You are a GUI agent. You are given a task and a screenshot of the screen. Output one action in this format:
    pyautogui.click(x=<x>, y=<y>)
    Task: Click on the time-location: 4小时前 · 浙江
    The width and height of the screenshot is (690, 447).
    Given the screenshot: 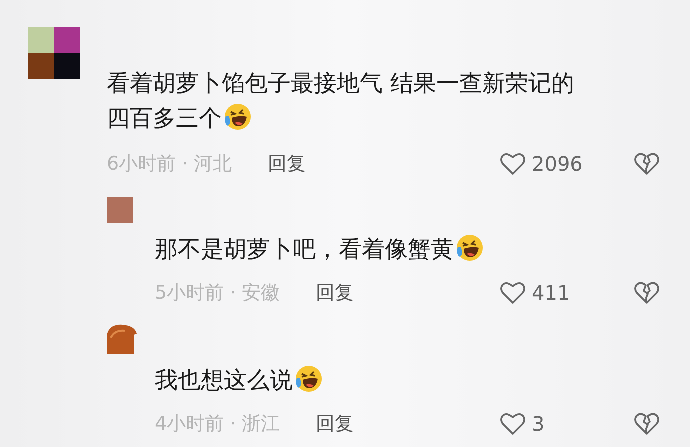 What is the action you would take?
    pyautogui.click(x=217, y=424)
    